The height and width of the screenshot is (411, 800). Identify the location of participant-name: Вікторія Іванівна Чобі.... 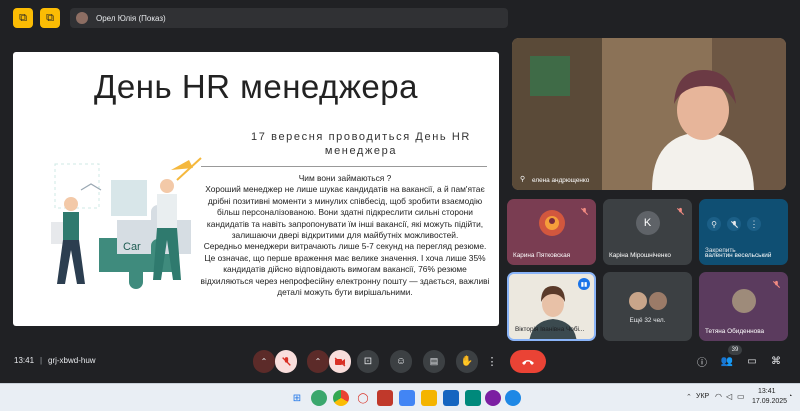
(550, 329).